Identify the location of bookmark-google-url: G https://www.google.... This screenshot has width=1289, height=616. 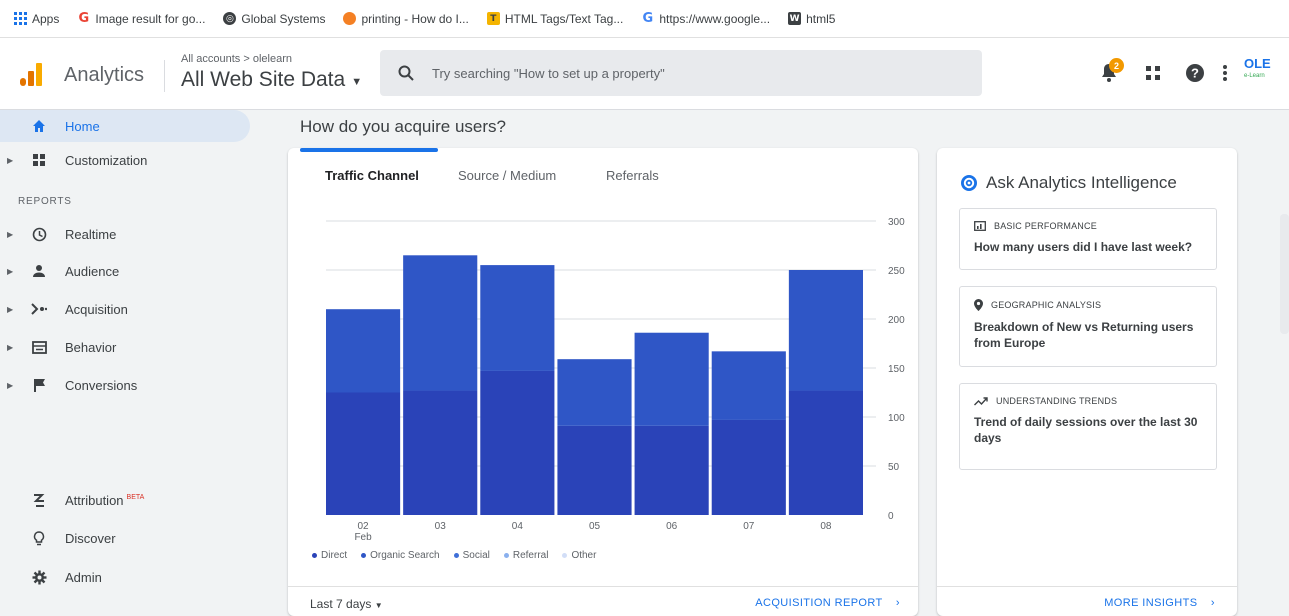
(706, 18).